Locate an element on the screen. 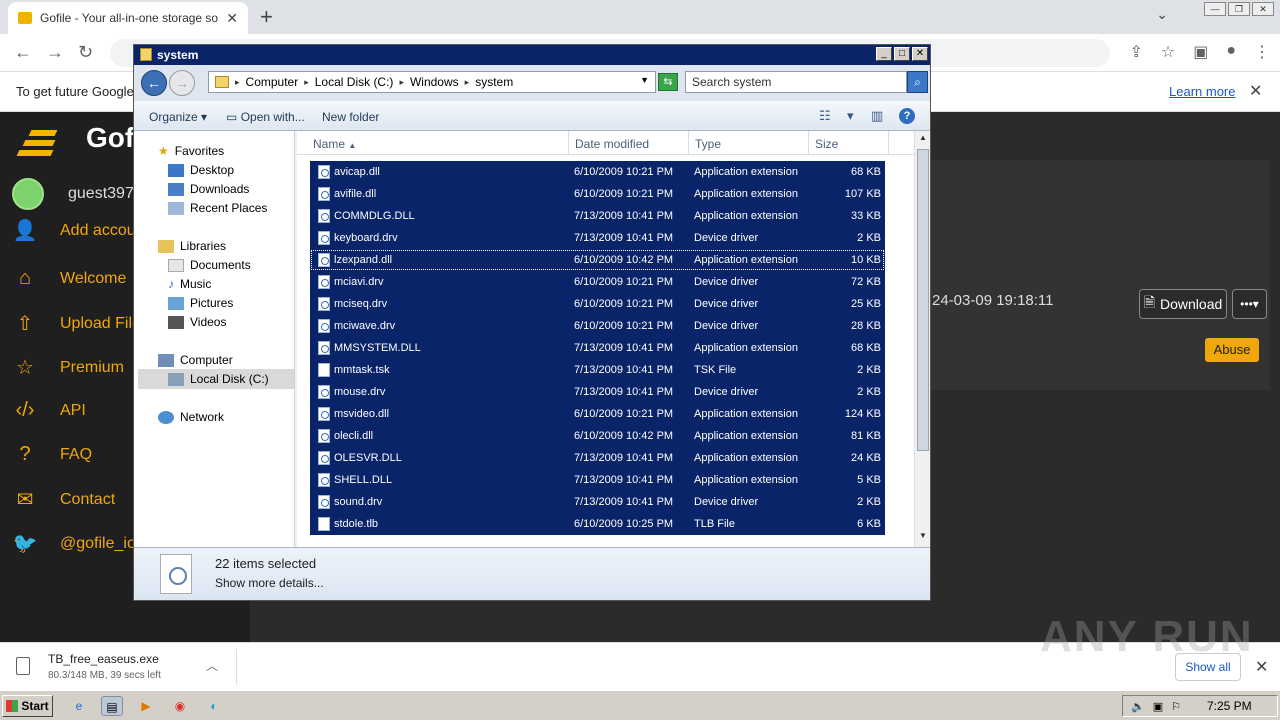 This screenshot has width=1280, height=720. column-name: Name ▲ is located at coordinates (438, 143).